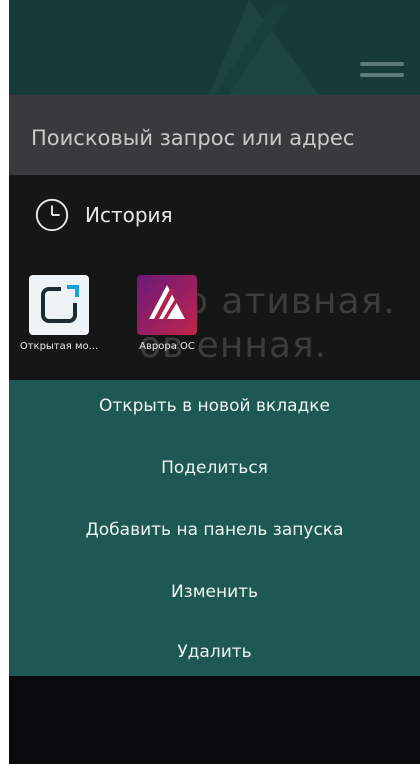 The width and height of the screenshot is (420, 764). I want to click on open-window-icon, so click(59, 305).